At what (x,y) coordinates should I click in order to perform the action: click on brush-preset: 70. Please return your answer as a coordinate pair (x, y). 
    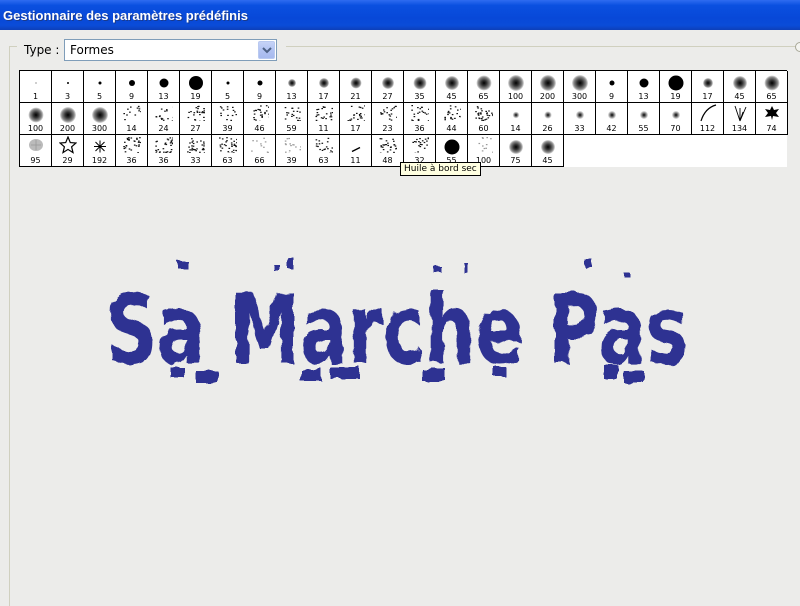
    Looking at the image, I should click on (676, 119).